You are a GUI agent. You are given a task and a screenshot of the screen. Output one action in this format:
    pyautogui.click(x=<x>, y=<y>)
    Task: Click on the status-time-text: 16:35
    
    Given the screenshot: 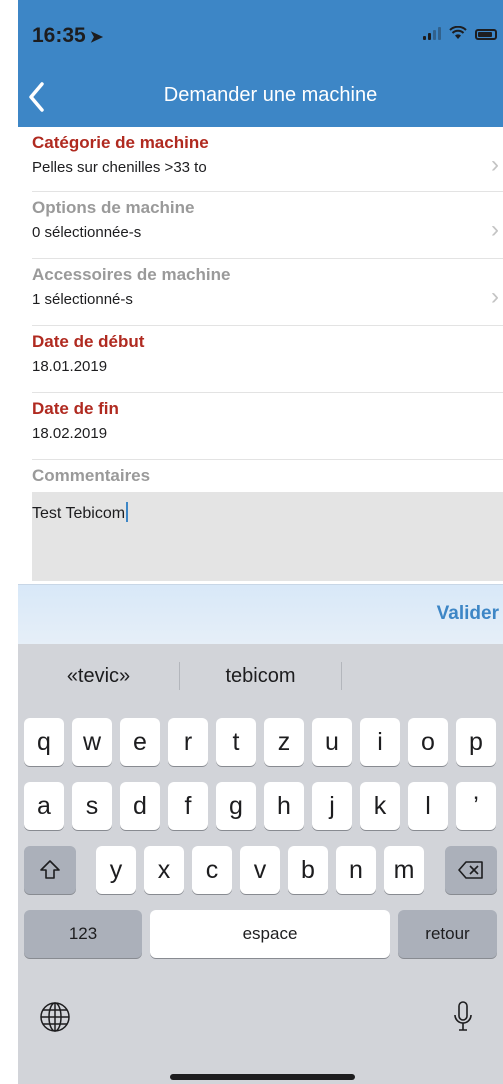 What is the action you would take?
    pyautogui.click(x=59, y=35)
    